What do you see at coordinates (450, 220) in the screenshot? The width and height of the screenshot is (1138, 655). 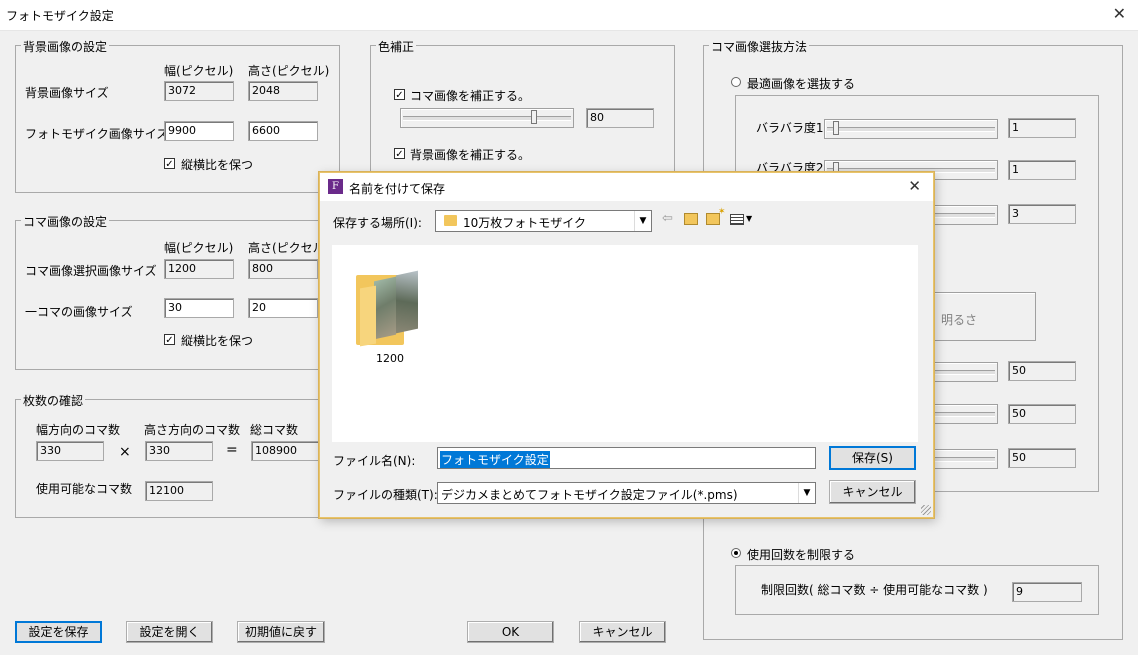 I see `folder-icon` at bounding box center [450, 220].